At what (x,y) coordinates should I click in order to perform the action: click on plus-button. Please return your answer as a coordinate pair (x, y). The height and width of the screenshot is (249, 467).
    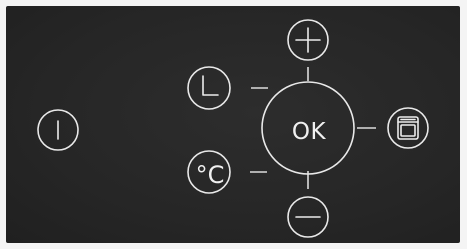
    Looking at the image, I should click on (308, 40).